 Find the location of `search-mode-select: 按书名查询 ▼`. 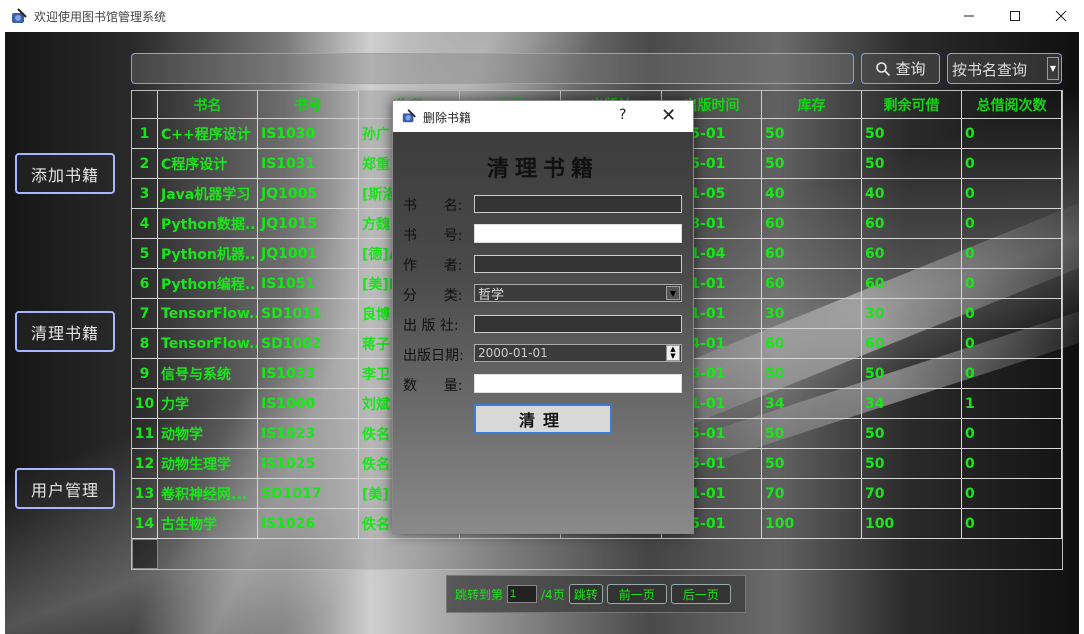

search-mode-select: 按书名查询 ▼ is located at coordinates (1004, 68).